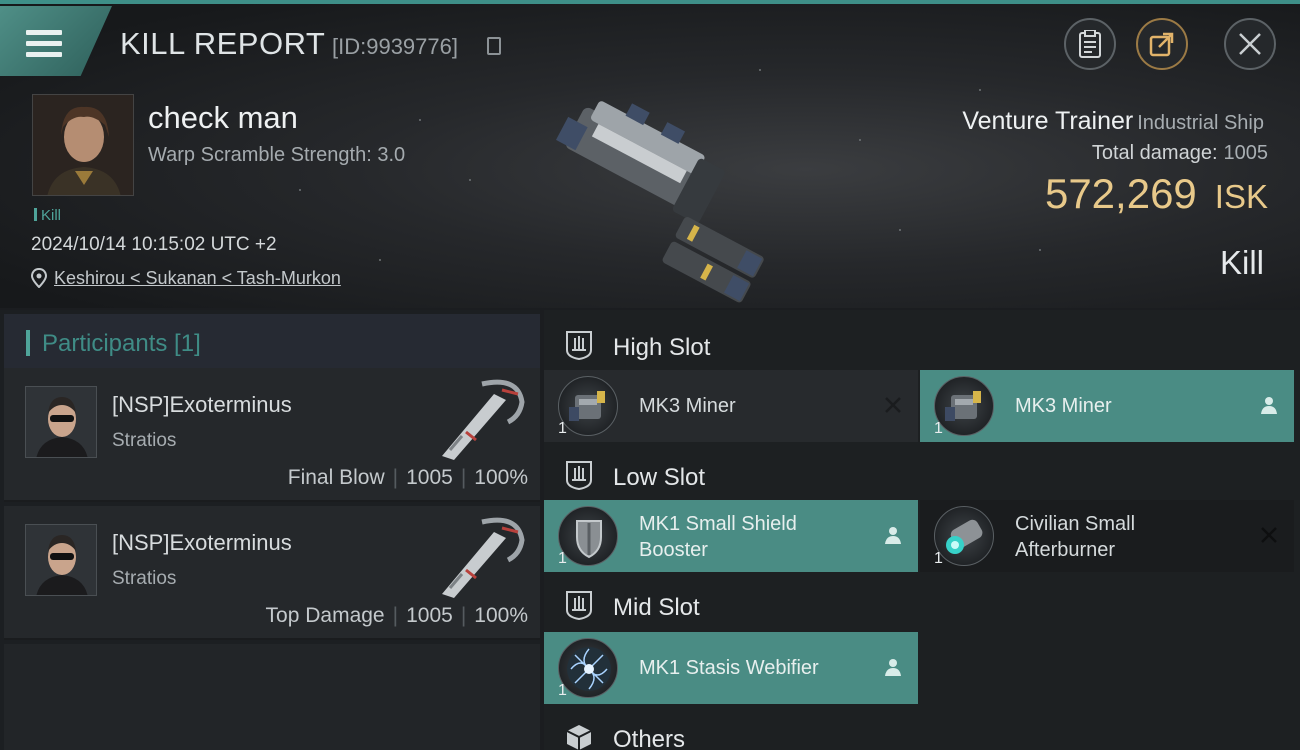 Image resolution: width=1300 pixels, height=750 pixels. I want to click on ship-name-text: Venture Trainer, so click(1048, 121).